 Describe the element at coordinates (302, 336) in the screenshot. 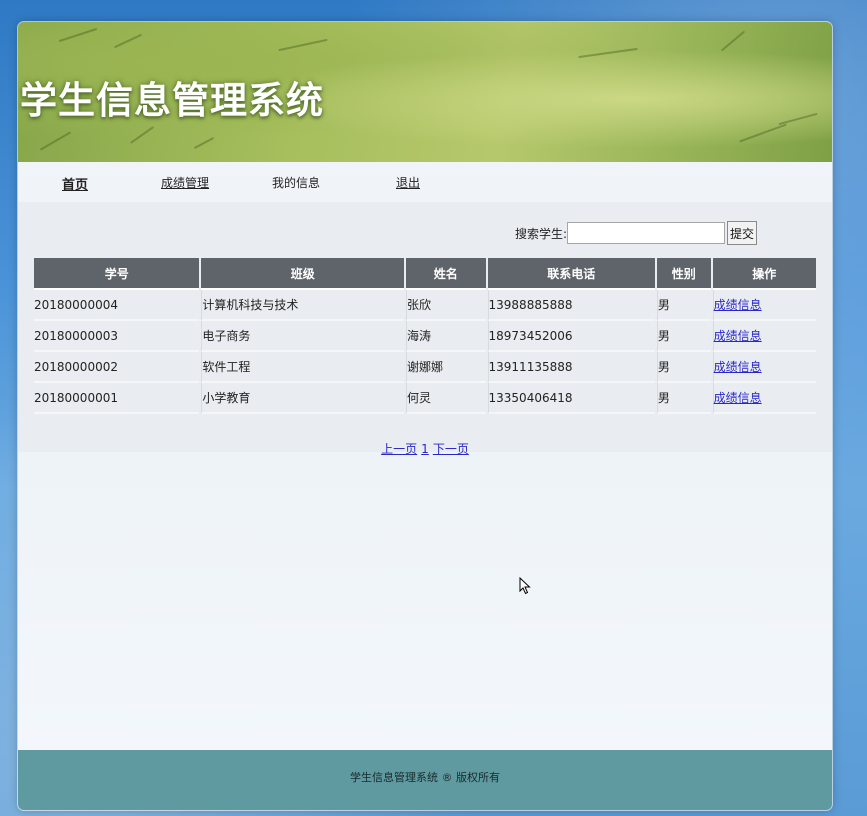

I see `student-class-cell: 电子商务` at that location.